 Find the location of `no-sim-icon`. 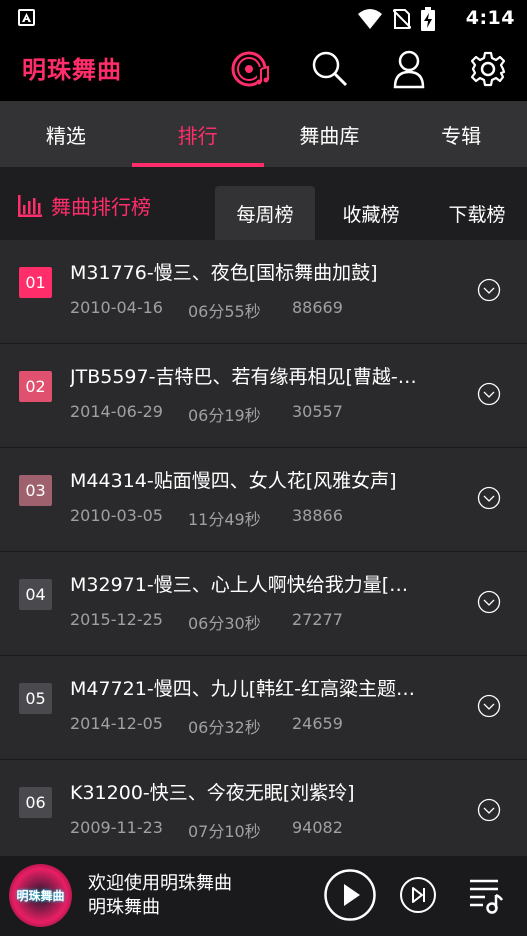

no-sim-icon is located at coordinates (402, 19).